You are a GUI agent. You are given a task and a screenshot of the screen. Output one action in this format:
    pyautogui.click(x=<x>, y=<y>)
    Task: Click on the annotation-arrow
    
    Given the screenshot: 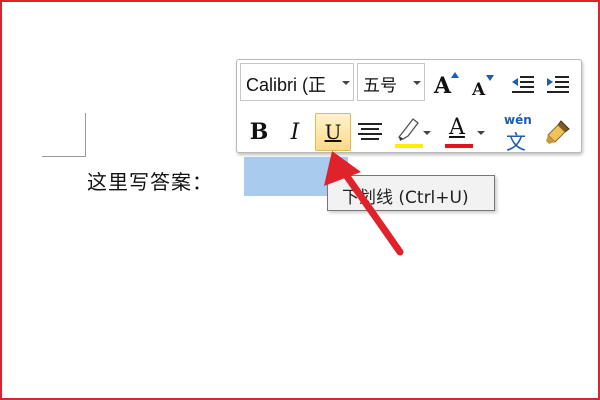 What is the action you would take?
    pyautogui.click(x=364, y=203)
    